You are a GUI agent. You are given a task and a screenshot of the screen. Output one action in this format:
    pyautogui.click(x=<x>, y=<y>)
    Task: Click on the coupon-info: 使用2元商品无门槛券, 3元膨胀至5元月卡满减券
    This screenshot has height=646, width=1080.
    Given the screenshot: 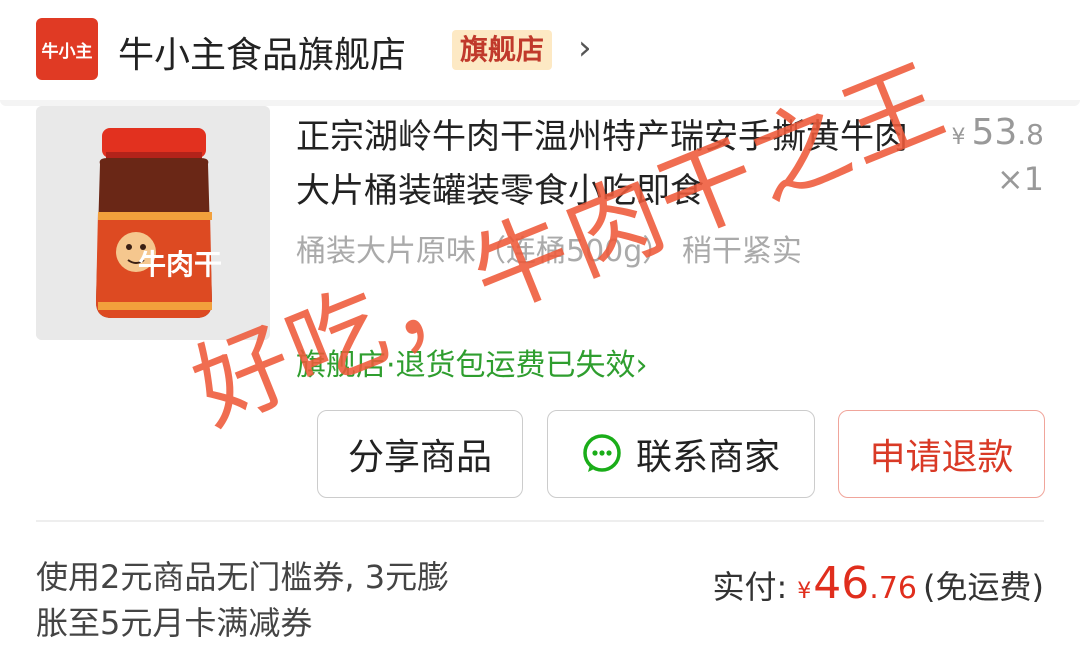 What is the action you would take?
    pyautogui.click(x=243, y=600)
    